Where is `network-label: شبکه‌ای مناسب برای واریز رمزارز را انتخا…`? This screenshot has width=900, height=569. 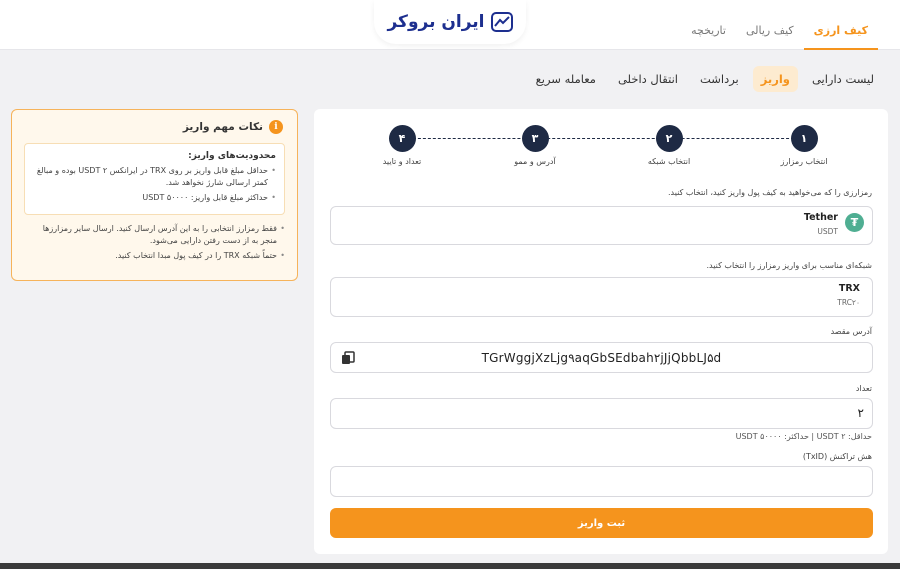 network-label: شبکه‌ای مناسب برای واریز رمزارز را انتخا… is located at coordinates (789, 265).